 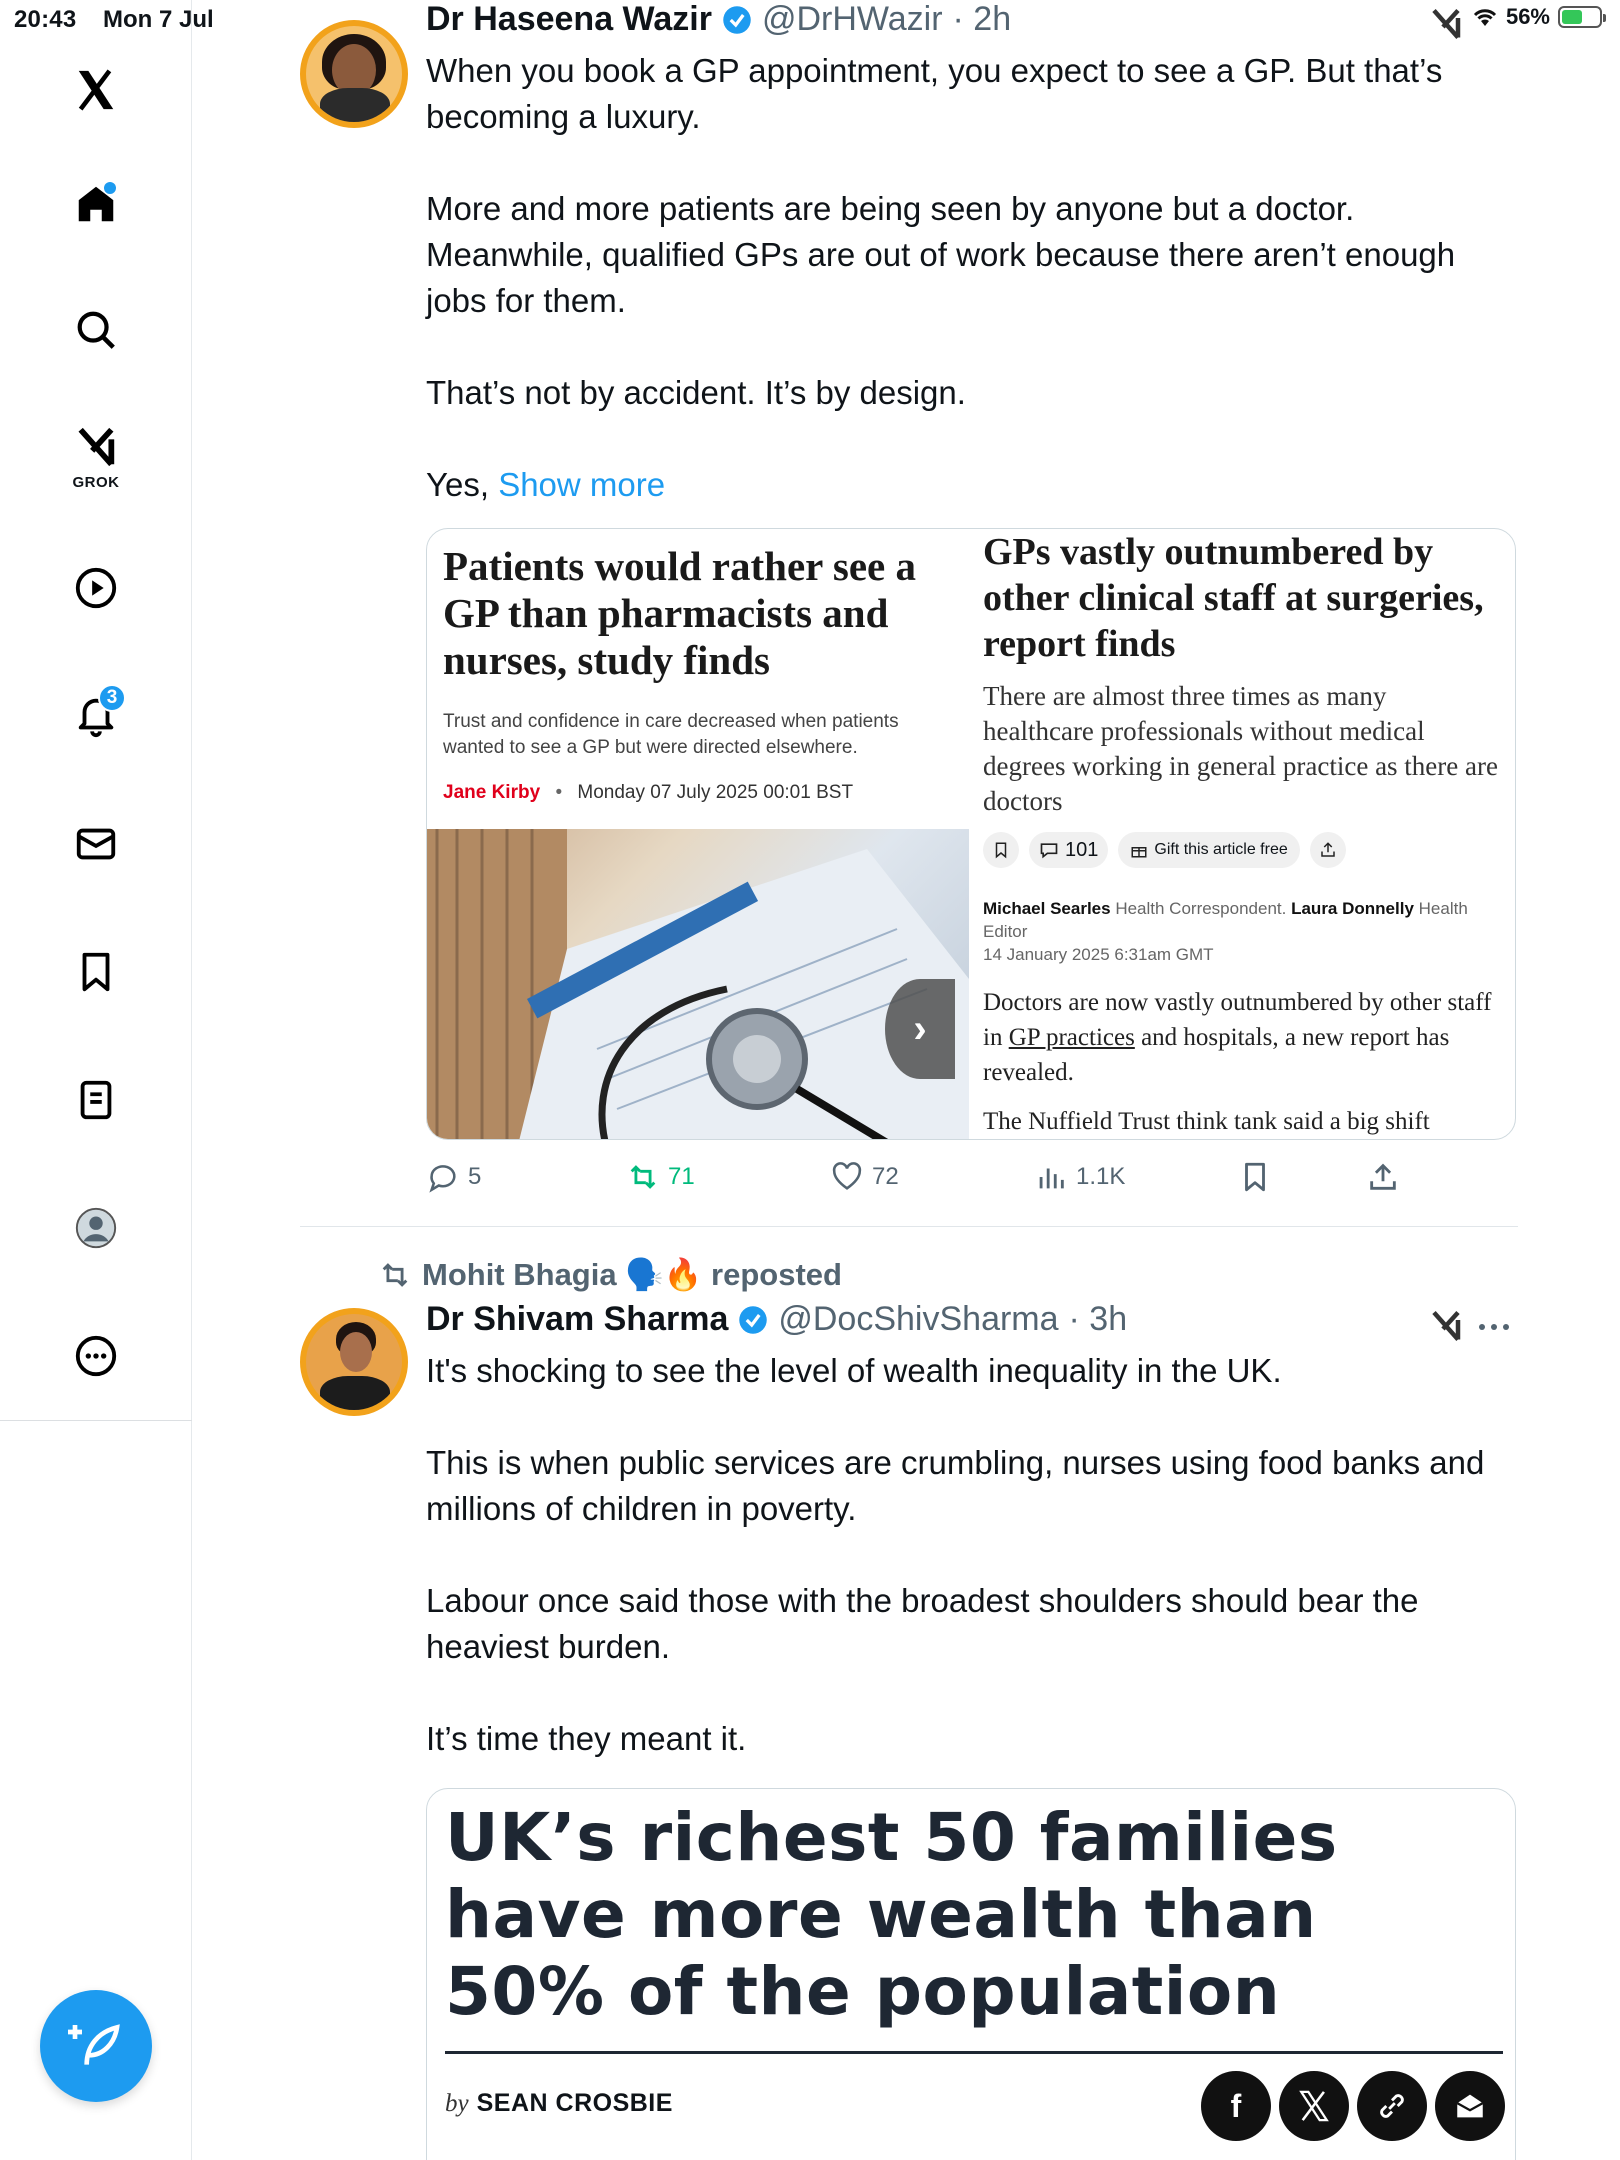 What do you see at coordinates (569, 19) in the screenshot?
I see `author-name: Dr Haseena Wazir` at bounding box center [569, 19].